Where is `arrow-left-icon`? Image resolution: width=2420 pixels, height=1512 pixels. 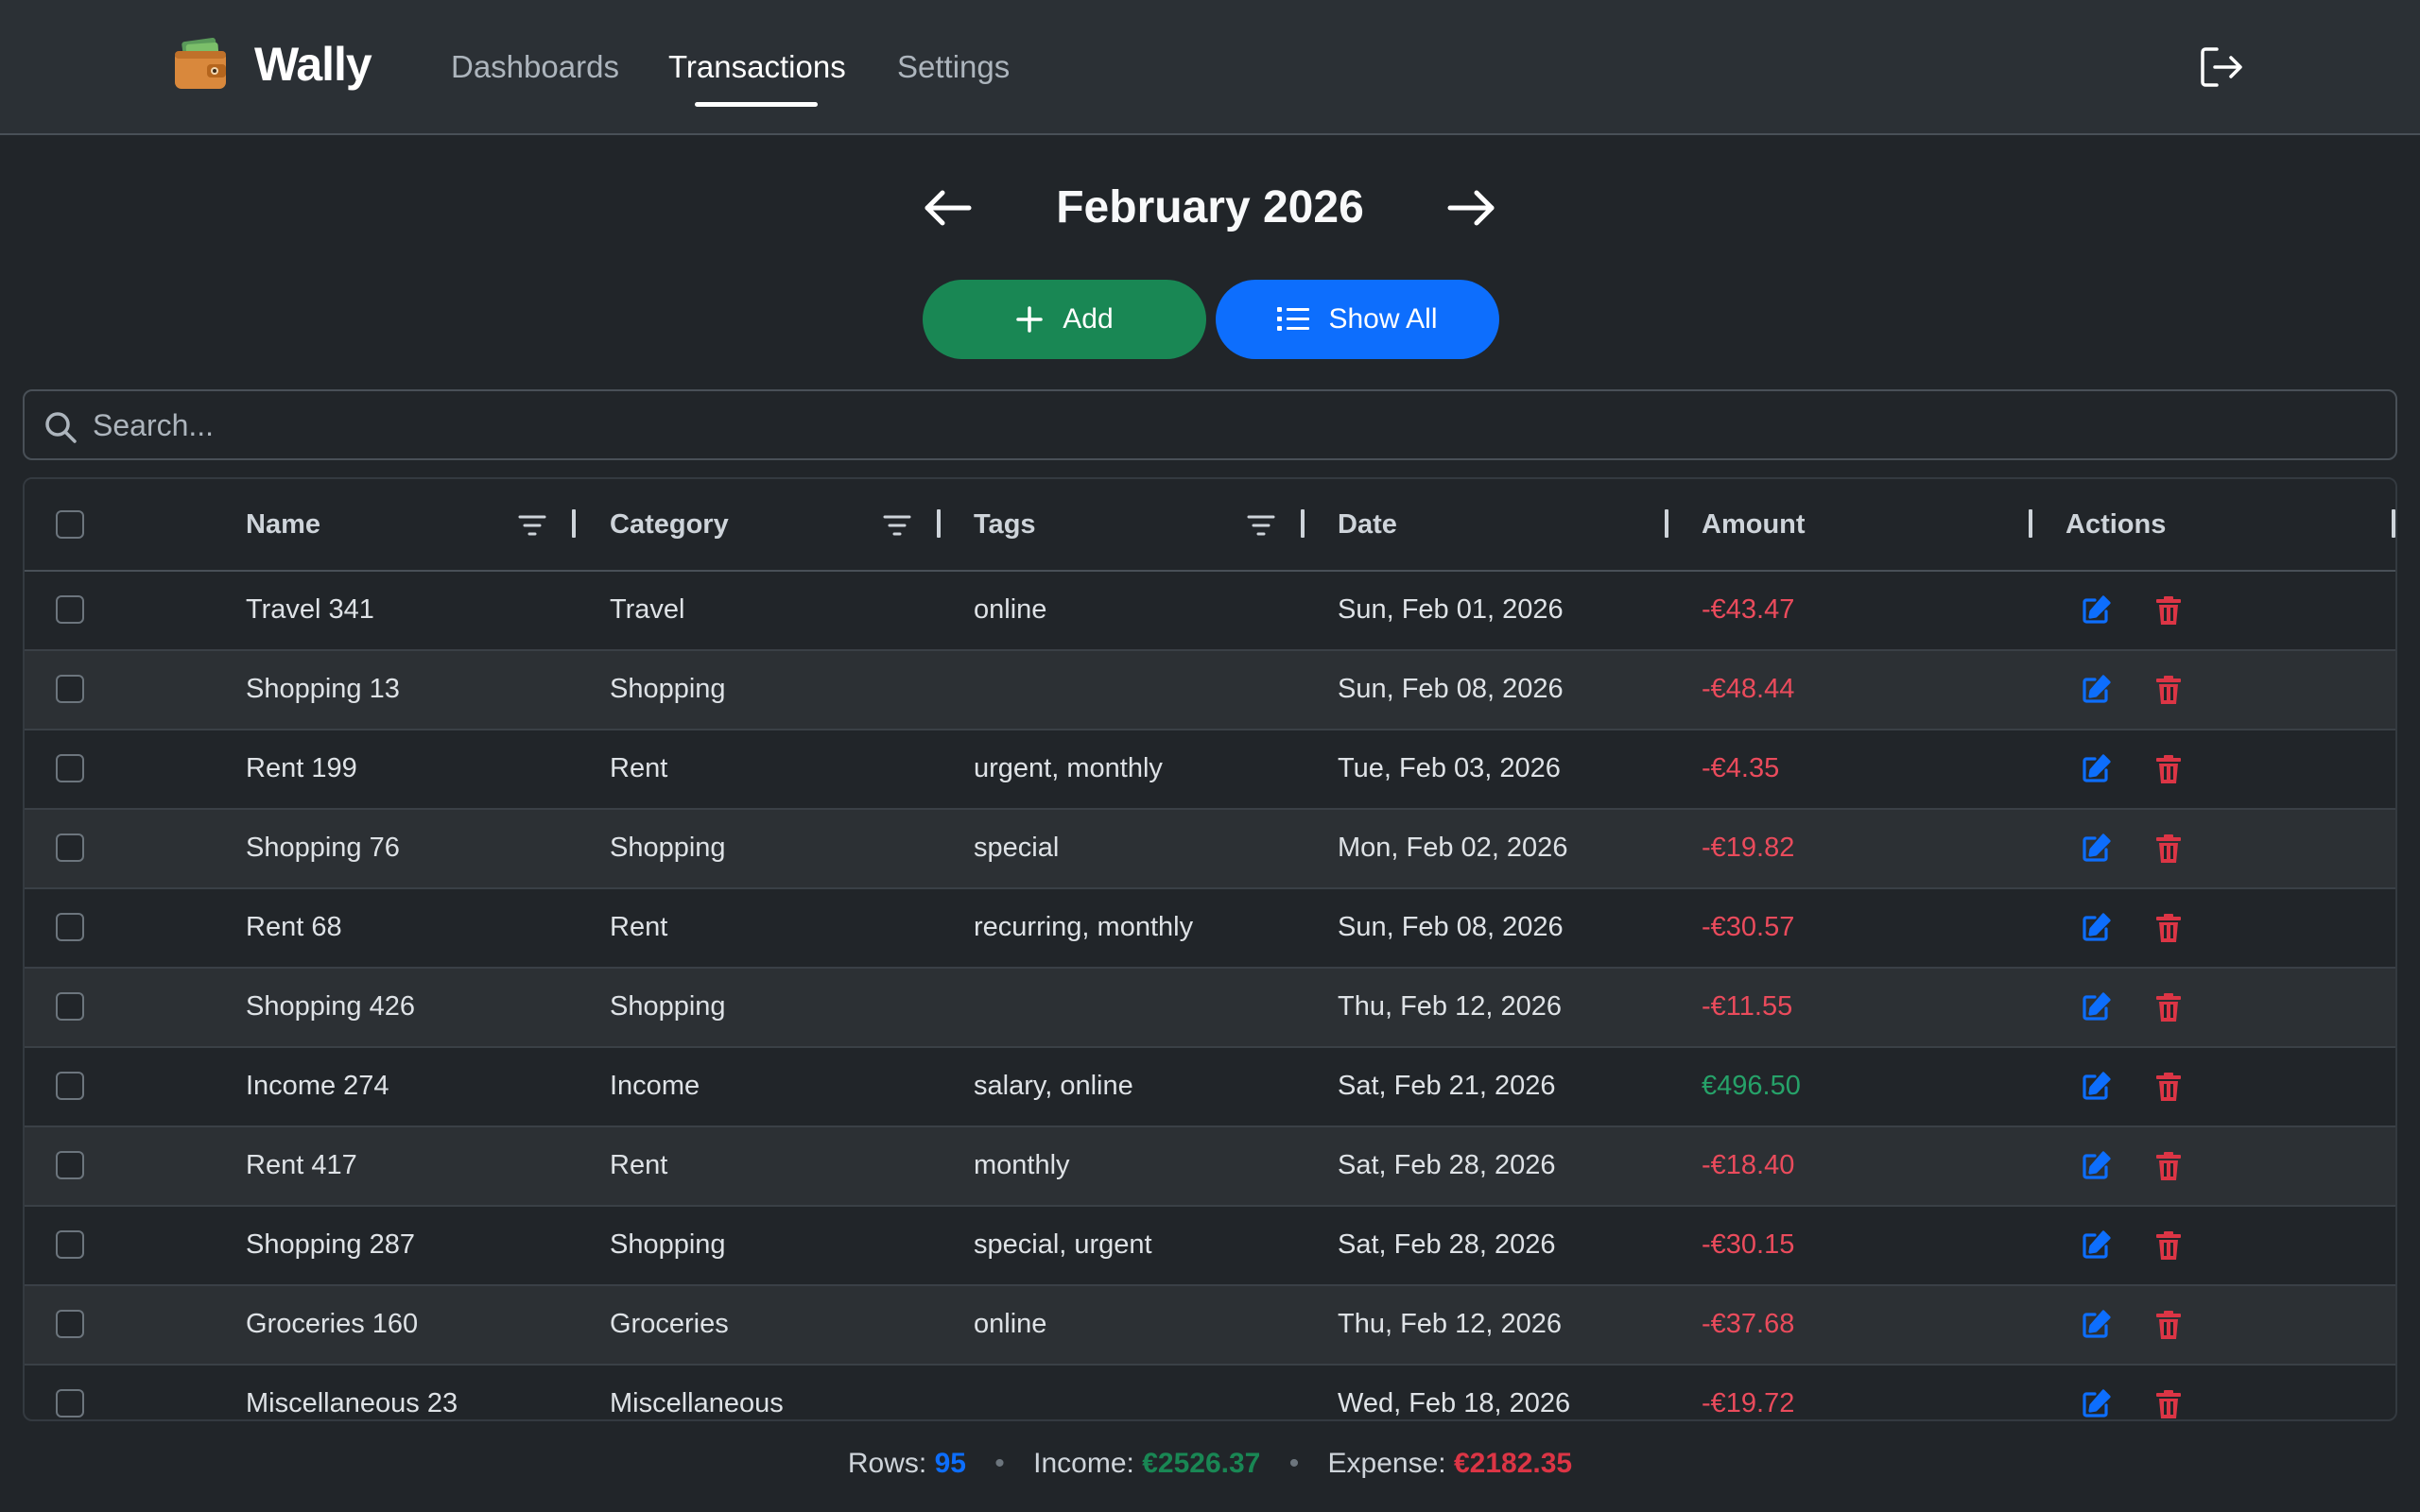 arrow-left-icon is located at coordinates (948, 208).